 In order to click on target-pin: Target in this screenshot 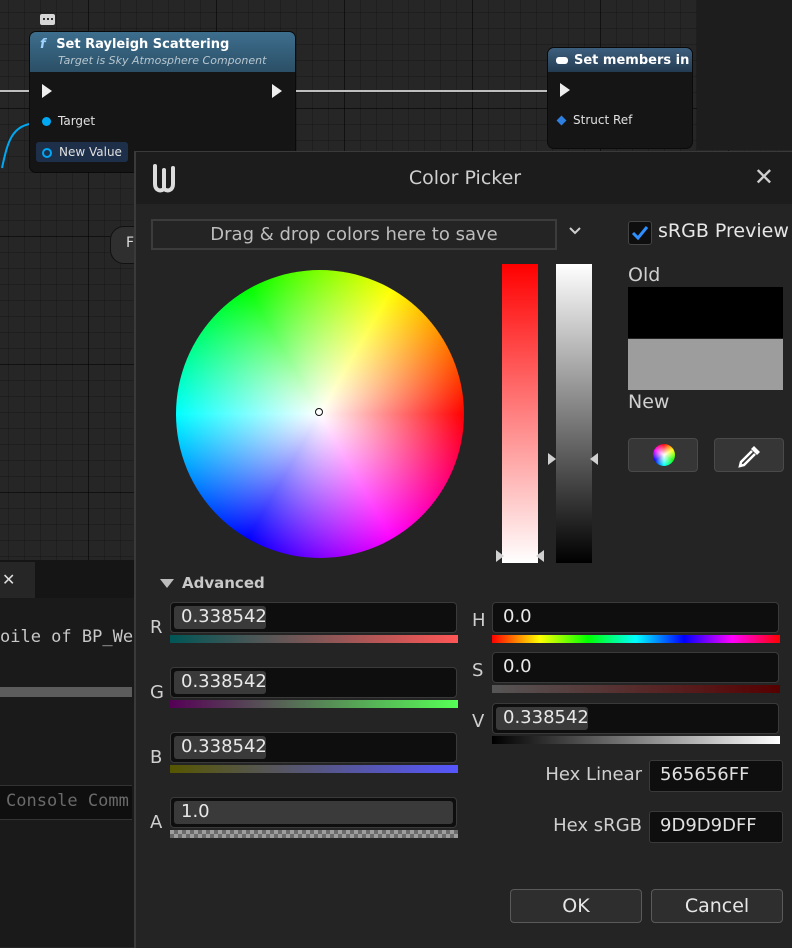, I will do `click(68, 121)`.